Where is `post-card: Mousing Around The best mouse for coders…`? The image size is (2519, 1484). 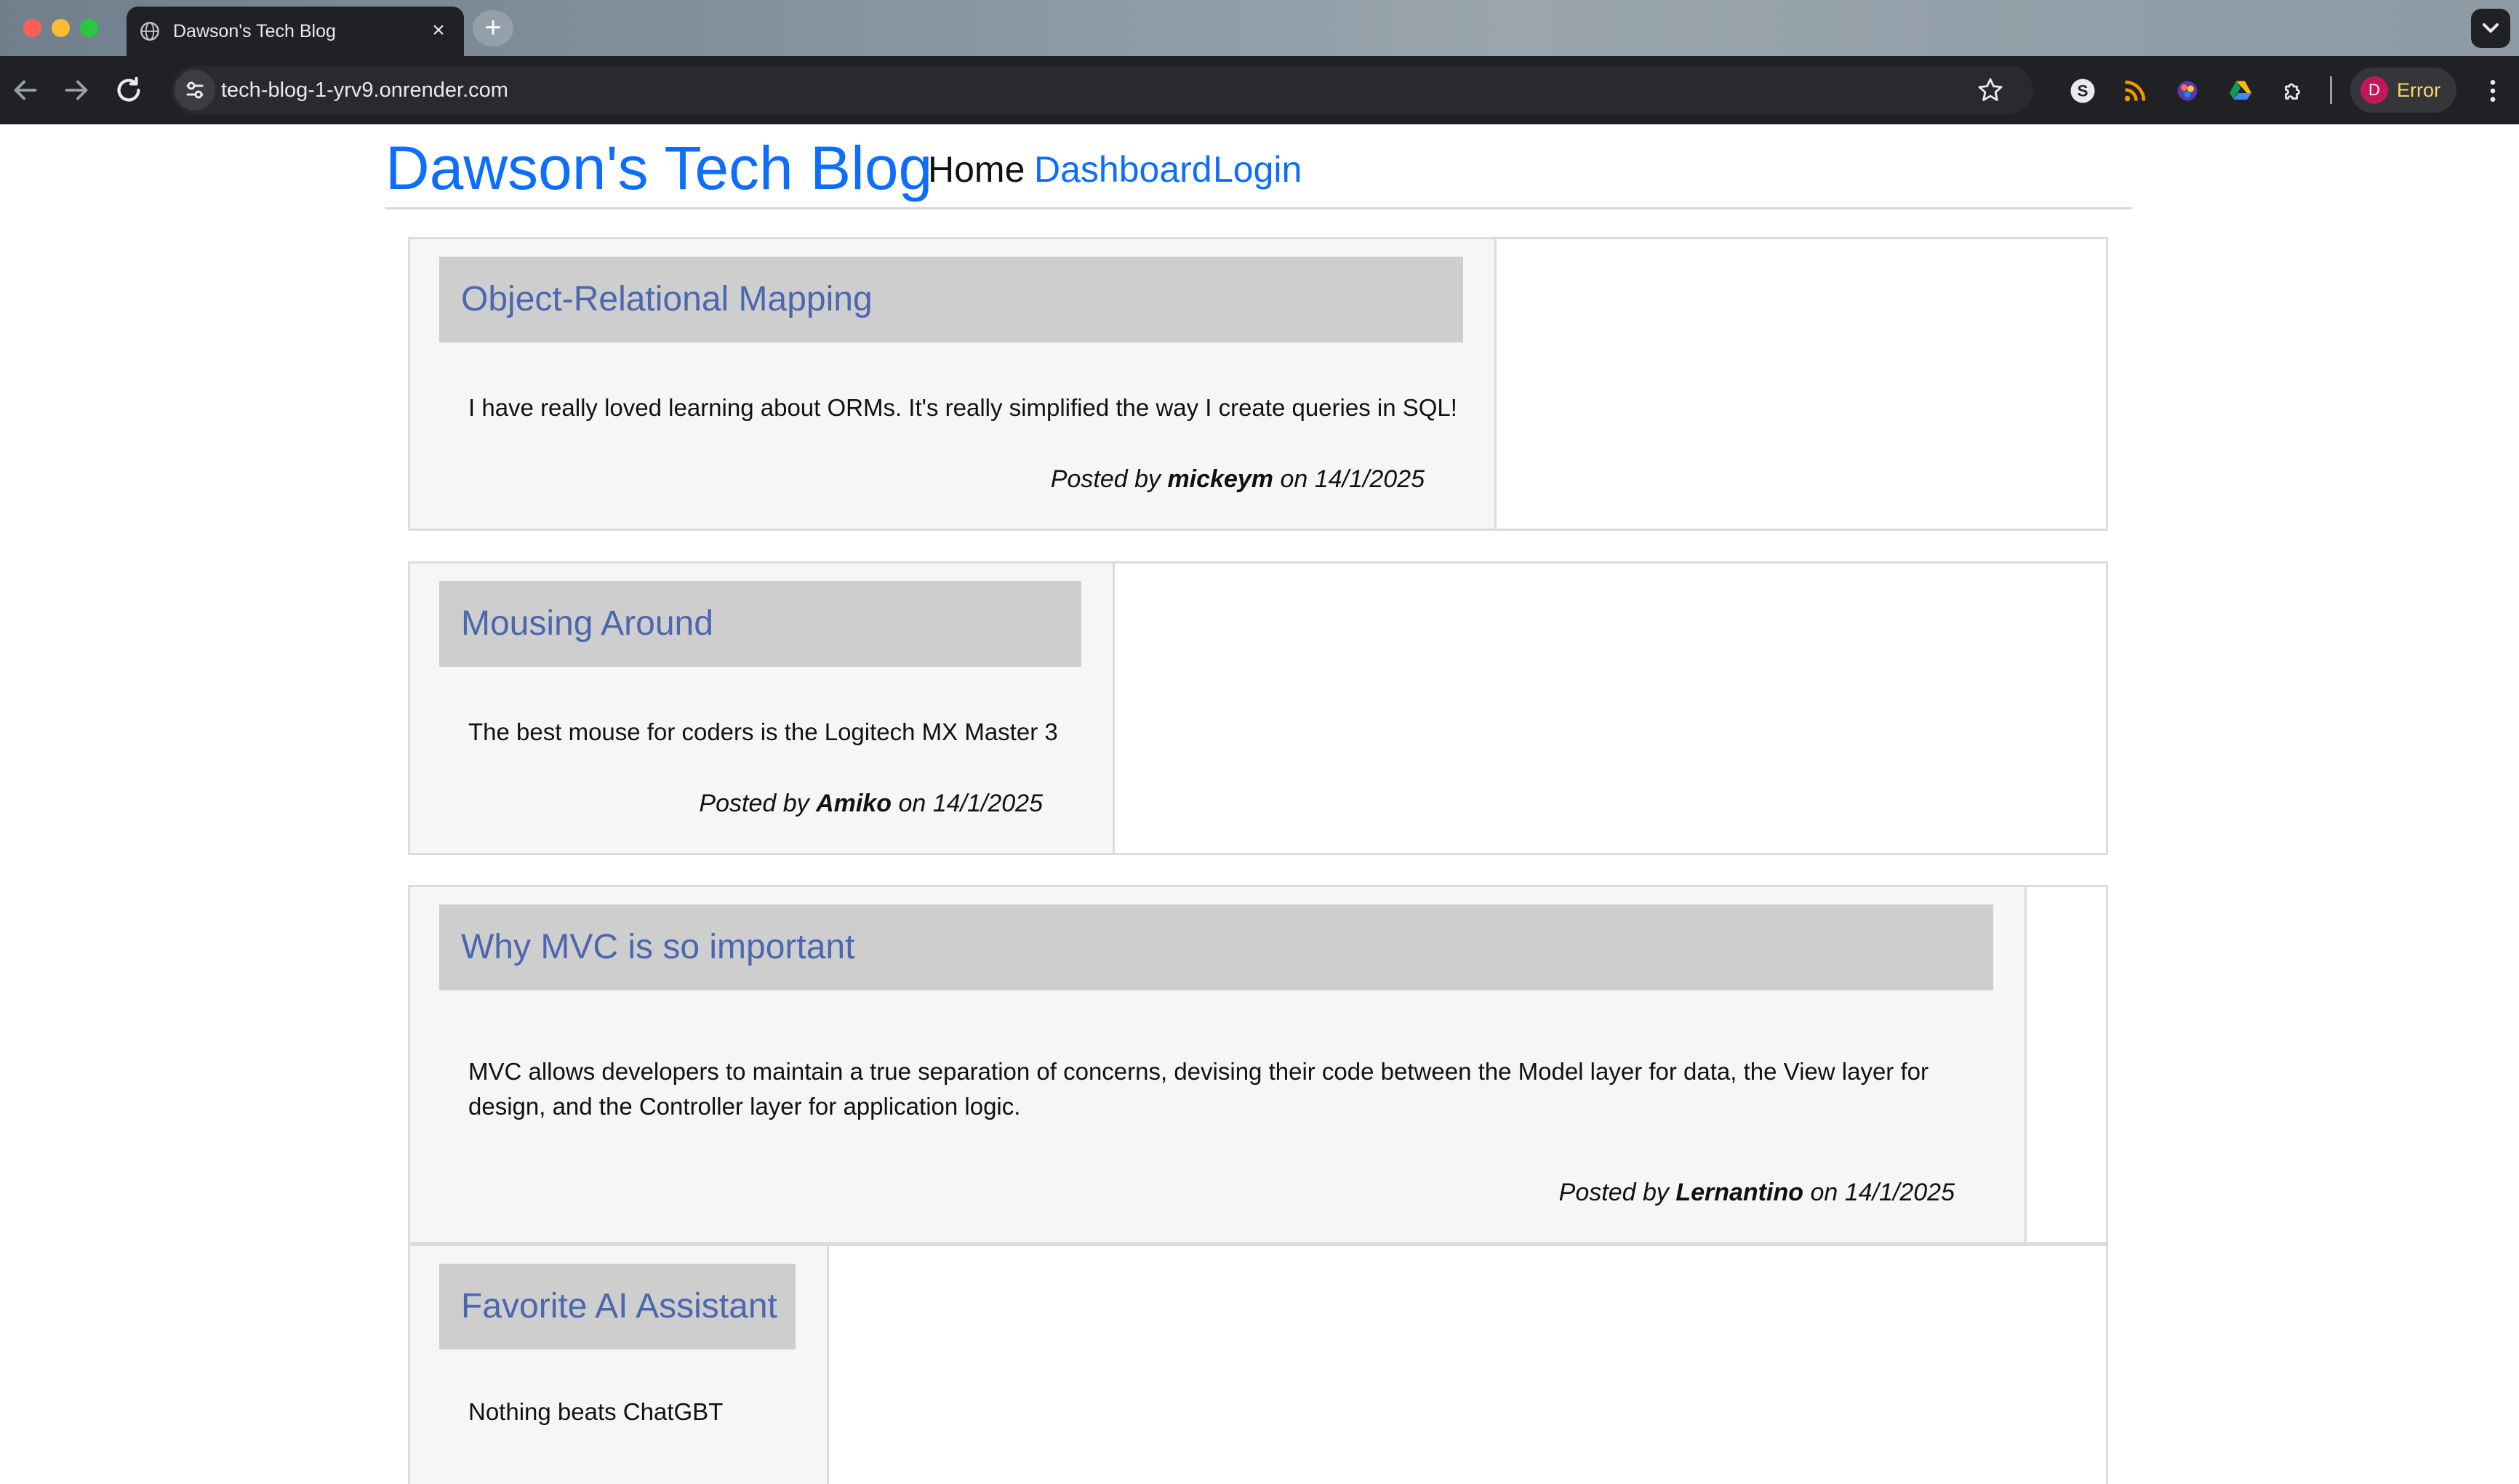 post-card: Mousing Around The best mouse for coders… is located at coordinates (762, 708).